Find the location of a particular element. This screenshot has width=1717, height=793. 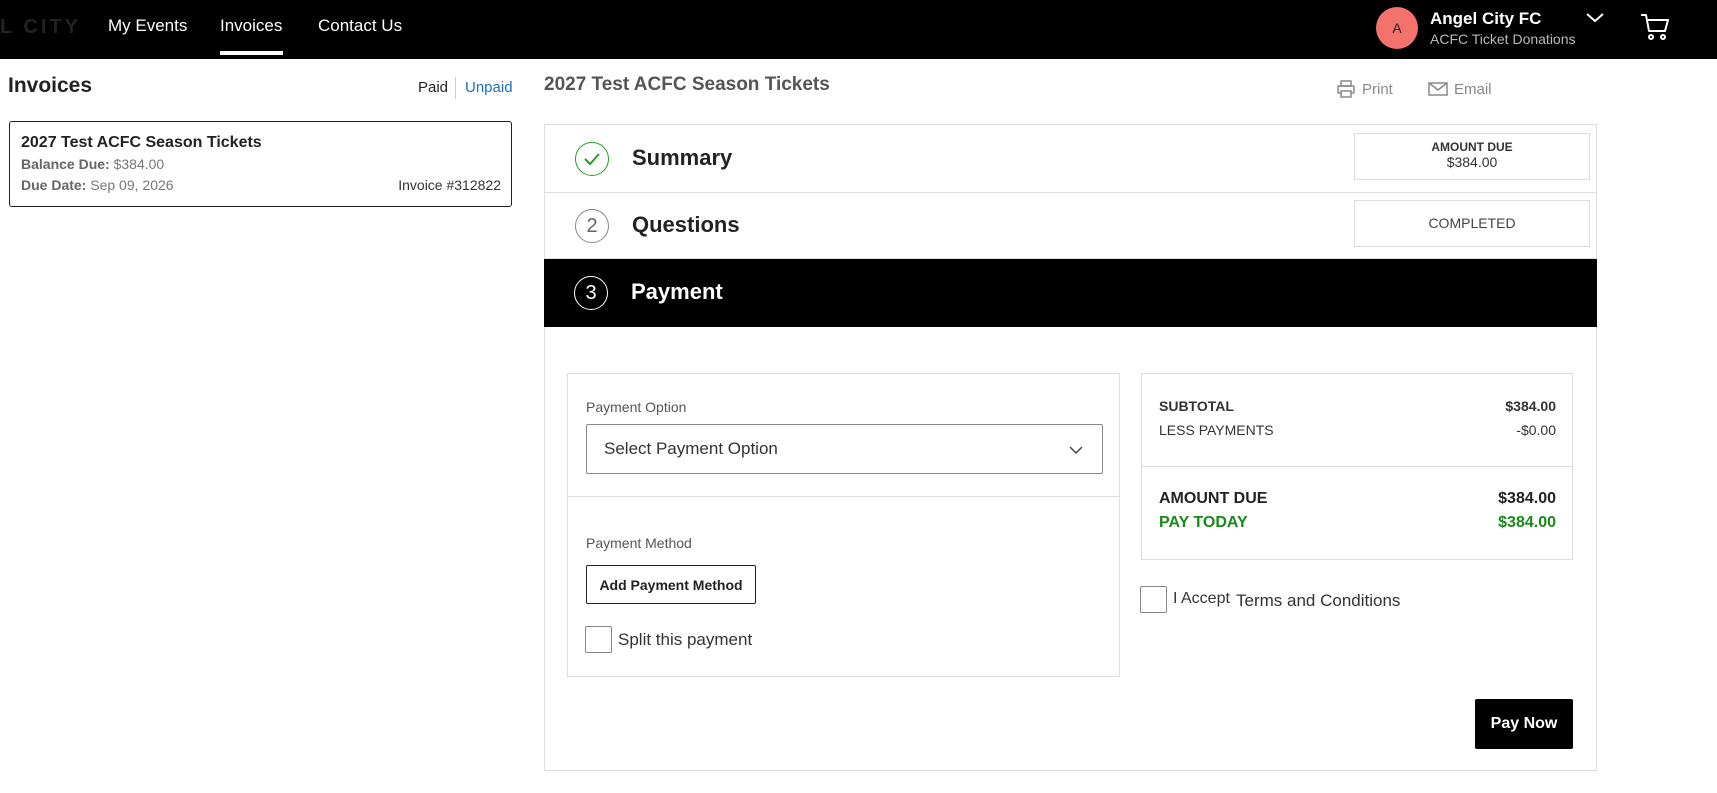

balance-label: Balance Due: is located at coordinates (65, 164).